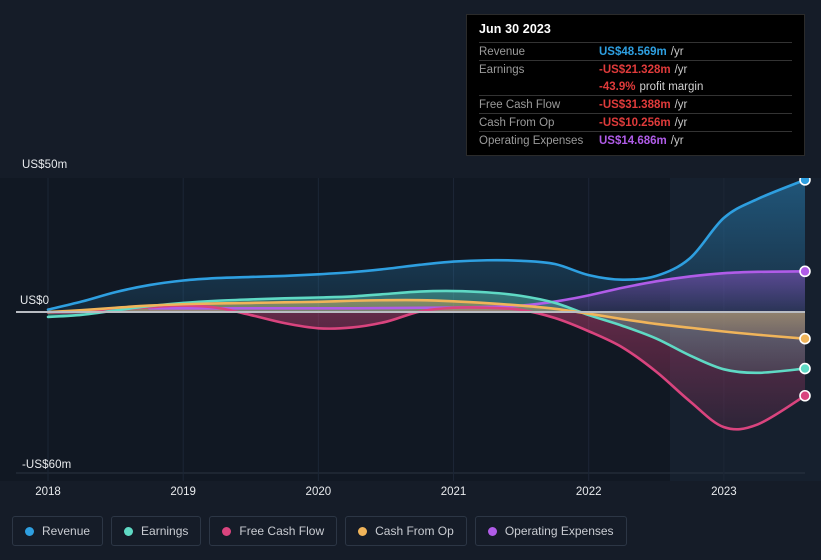 The height and width of the screenshot is (560, 821). I want to click on tooltip-row: Cash From Op -US$10.256m/yr, so click(635, 122).